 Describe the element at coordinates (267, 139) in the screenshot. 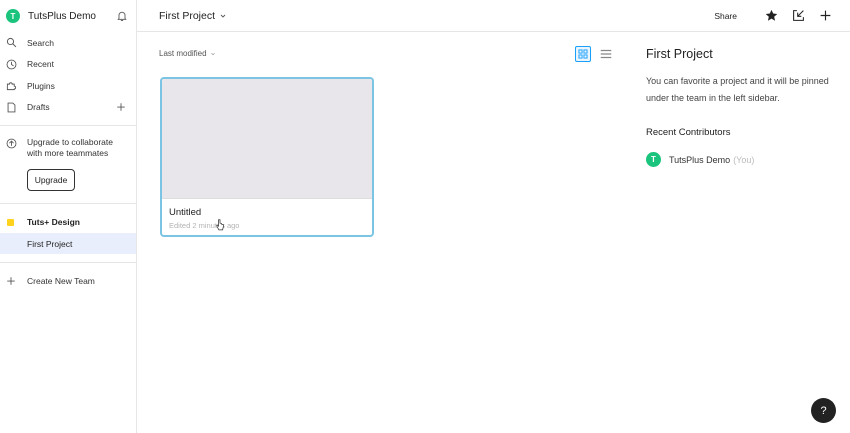

I see `file-thumbnail` at that location.